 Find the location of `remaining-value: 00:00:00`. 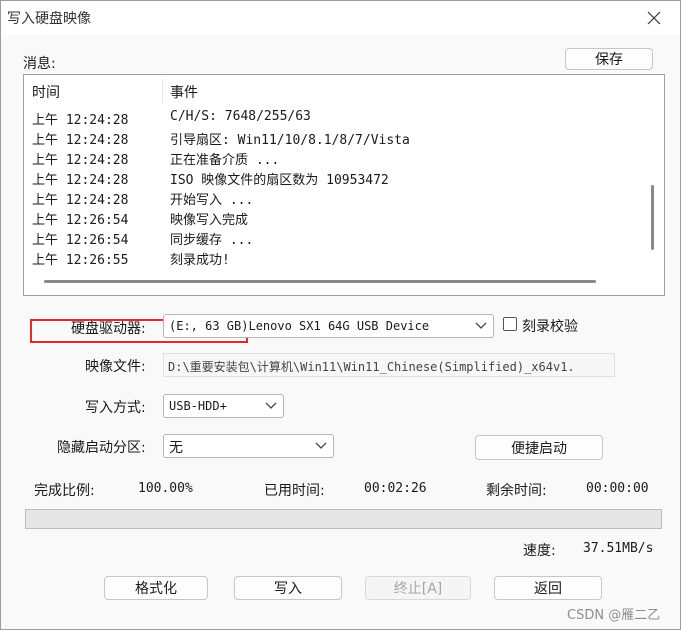

remaining-value: 00:00:00 is located at coordinates (617, 488).